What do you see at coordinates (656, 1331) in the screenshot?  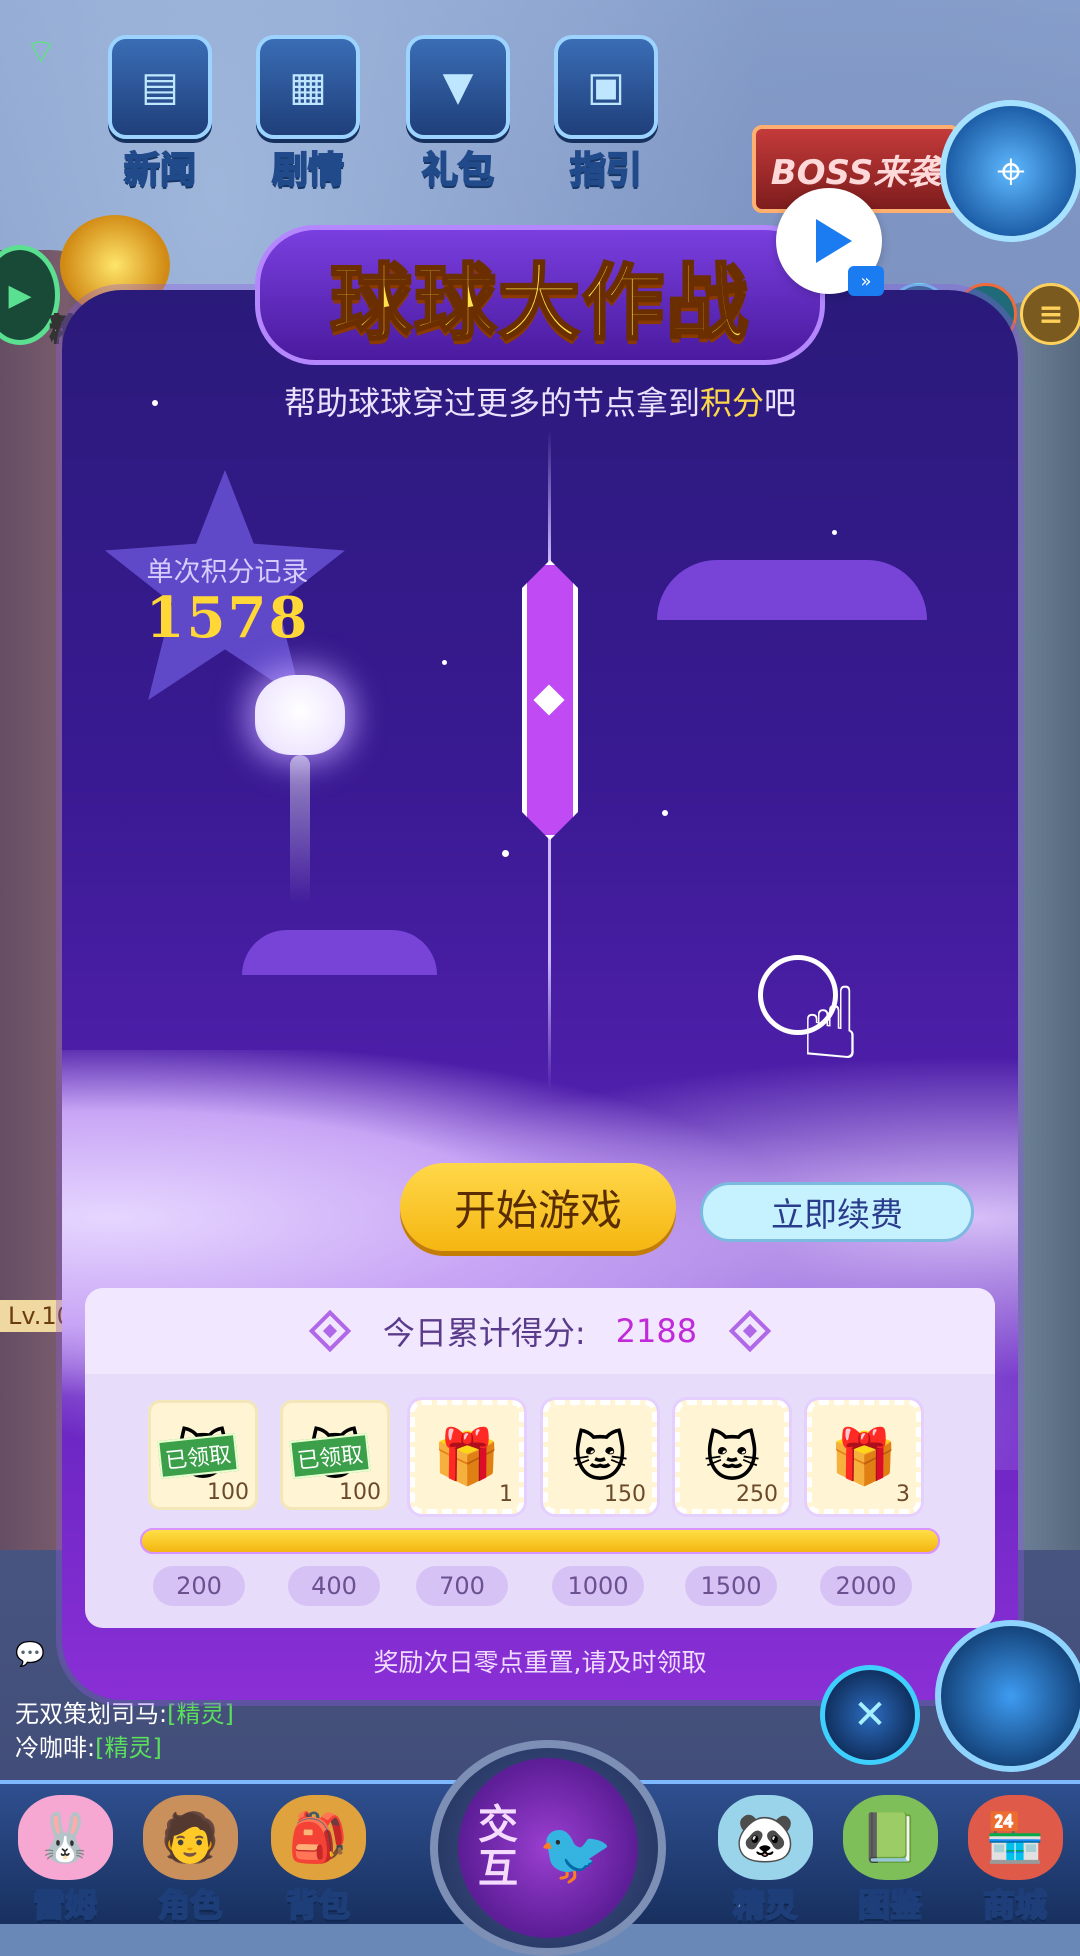 I see `daily-score-value: 2188` at bounding box center [656, 1331].